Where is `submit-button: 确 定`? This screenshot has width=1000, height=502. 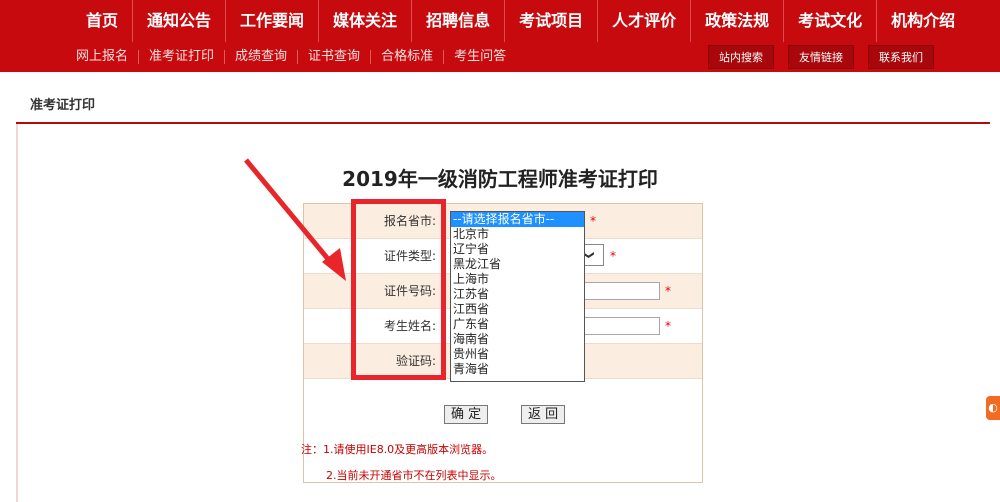
submit-button: 确 定 is located at coordinates (466, 414).